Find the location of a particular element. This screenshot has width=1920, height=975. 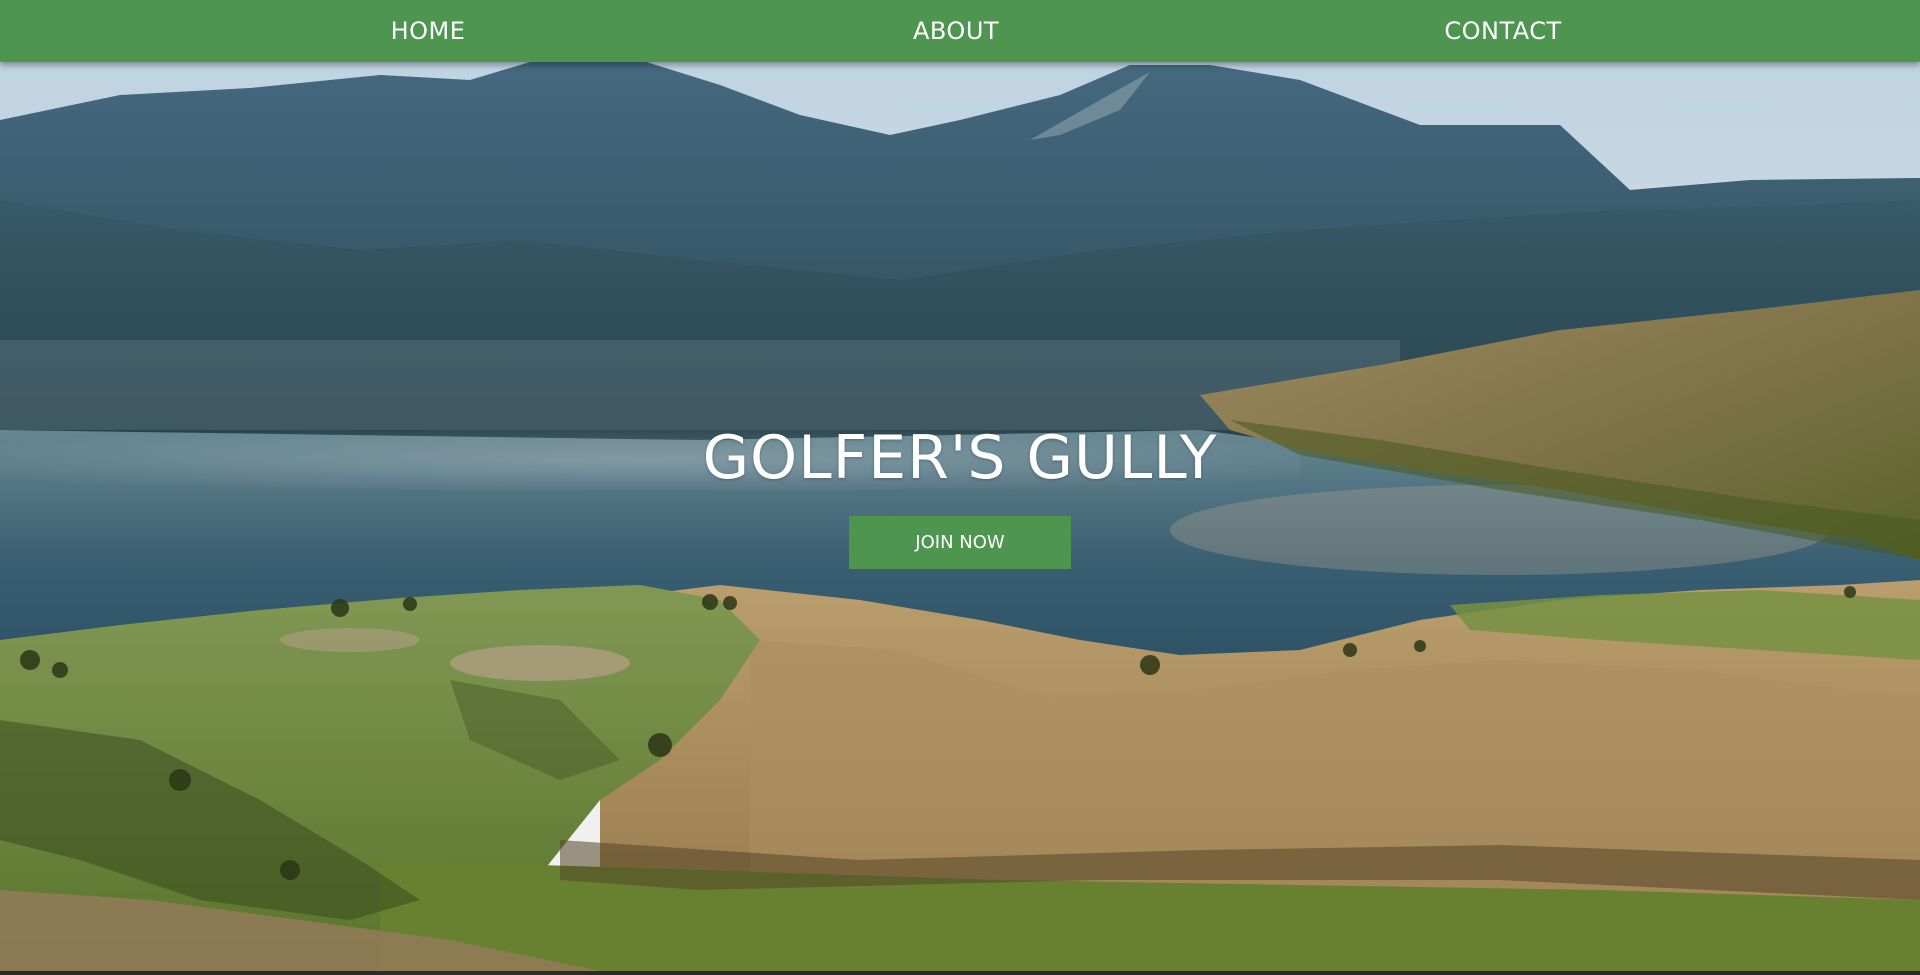

top-navbar: HOME ABOUT CONTACT is located at coordinates (960, 31).